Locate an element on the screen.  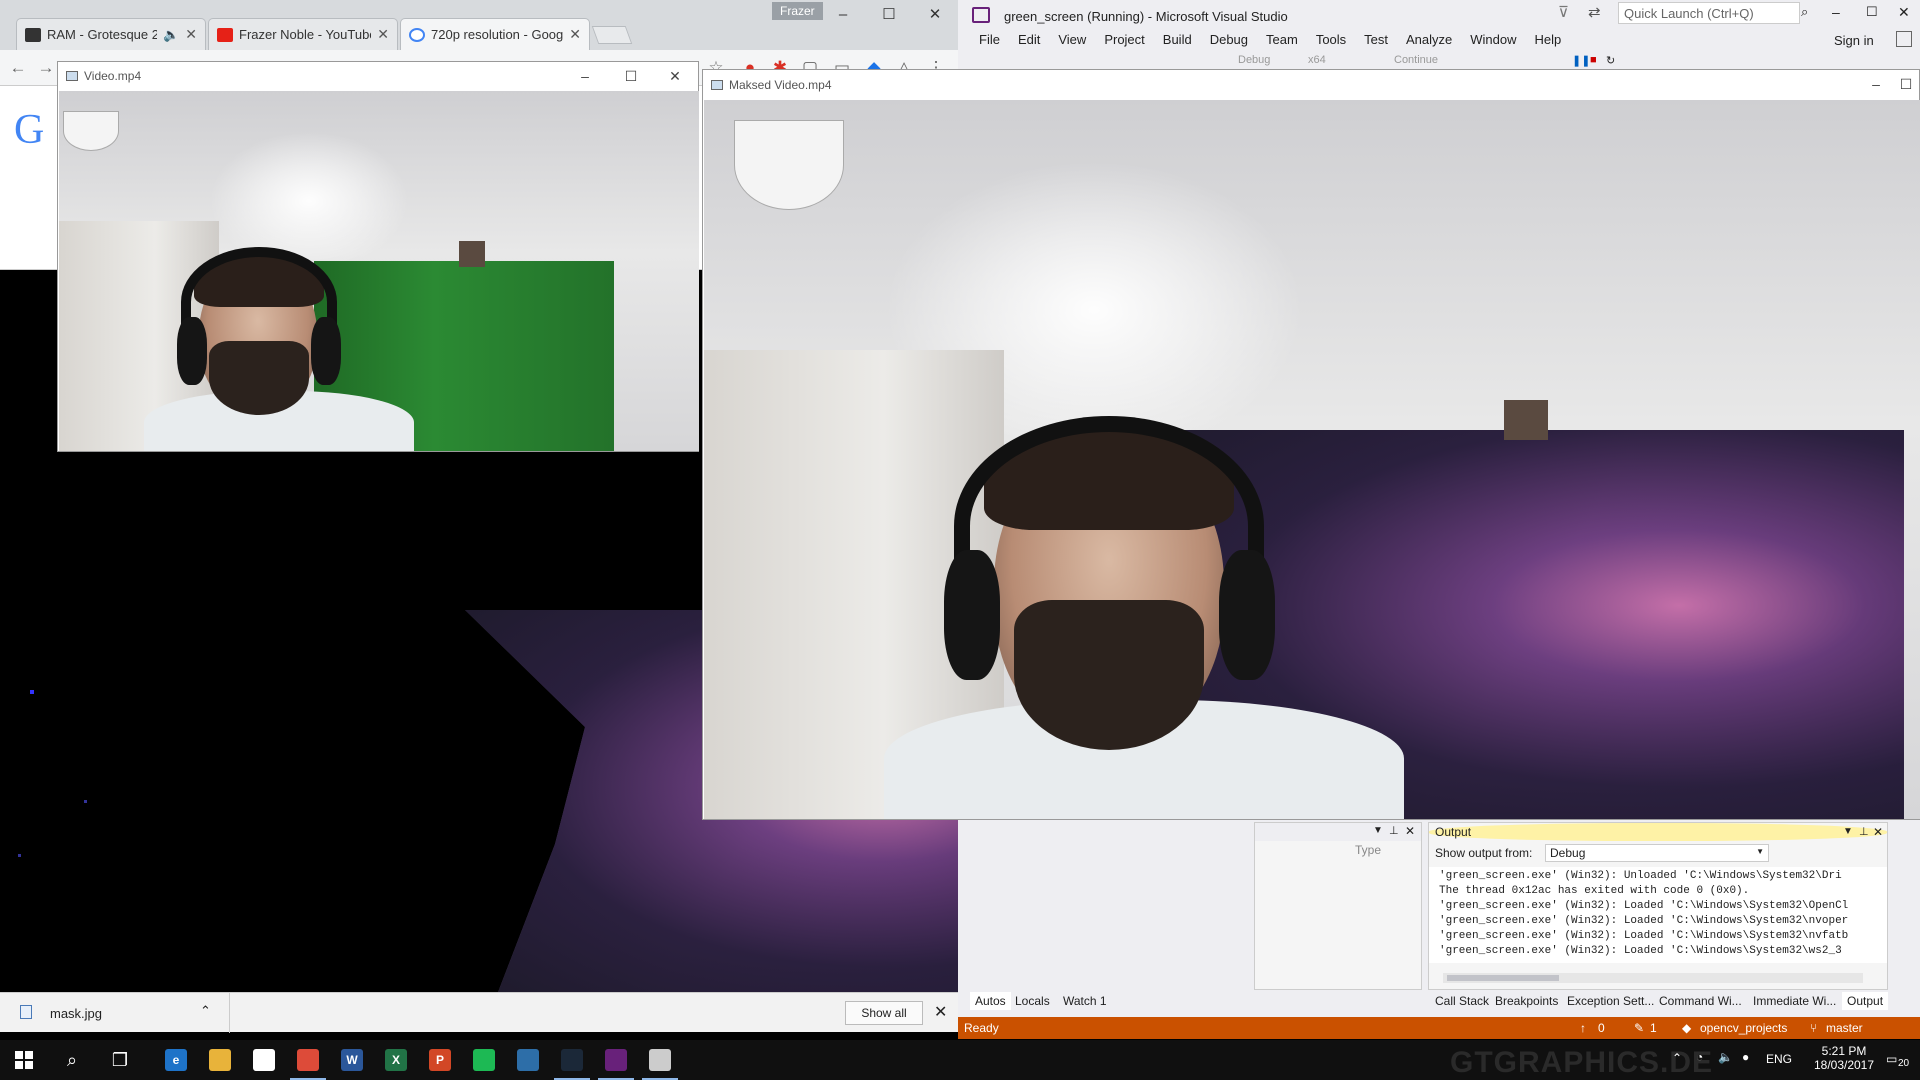
chrome-maximize-icon: ☐ is located at coordinates (889, 15).